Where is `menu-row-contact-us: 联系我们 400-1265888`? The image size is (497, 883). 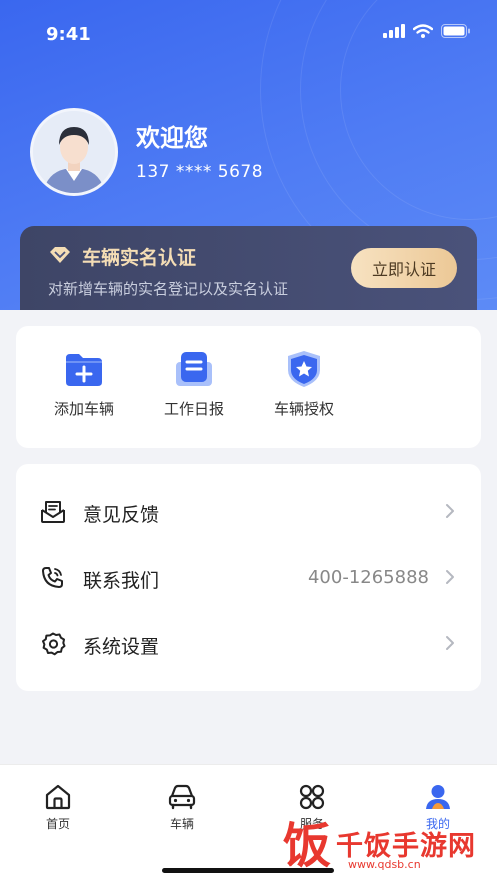 menu-row-contact-us: 联系我们 400-1265888 is located at coordinates (248, 578).